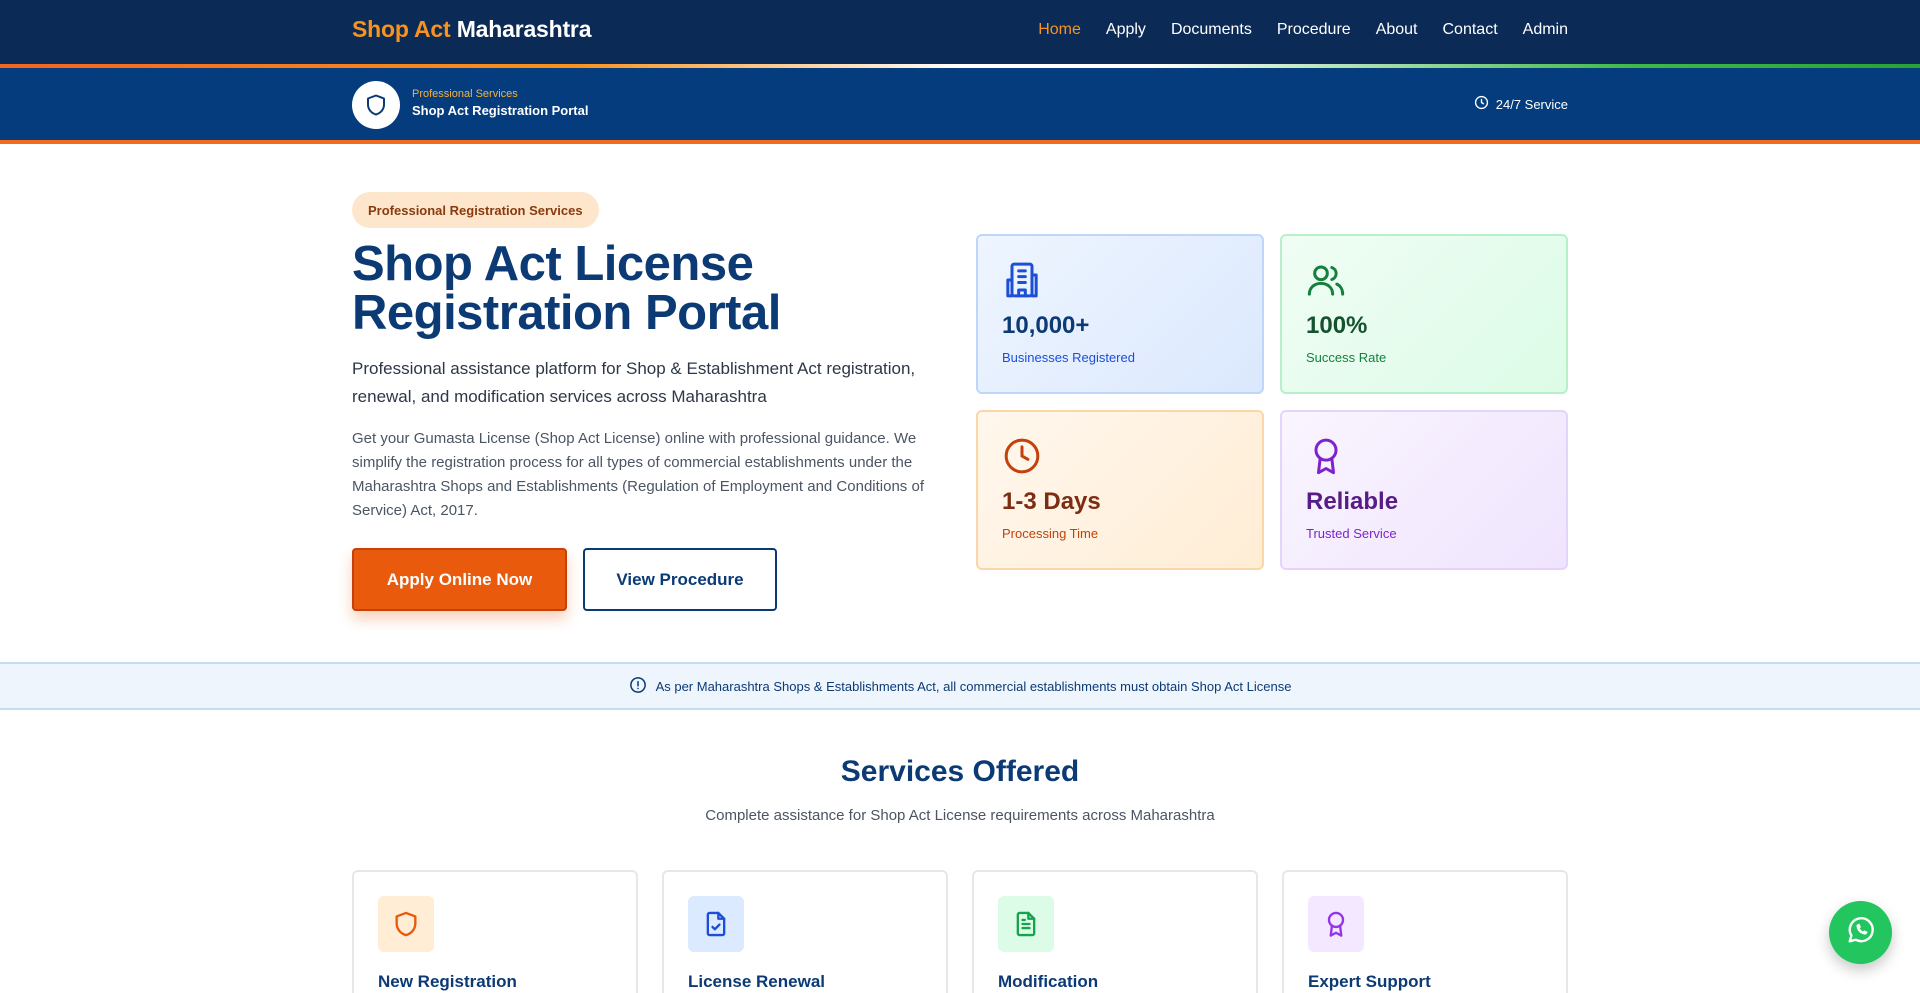 The image size is (1920, 993). Describe the element at coordinates (1211, 30) in the screenshot. I see `nav-link-documents: Documents` at that location.